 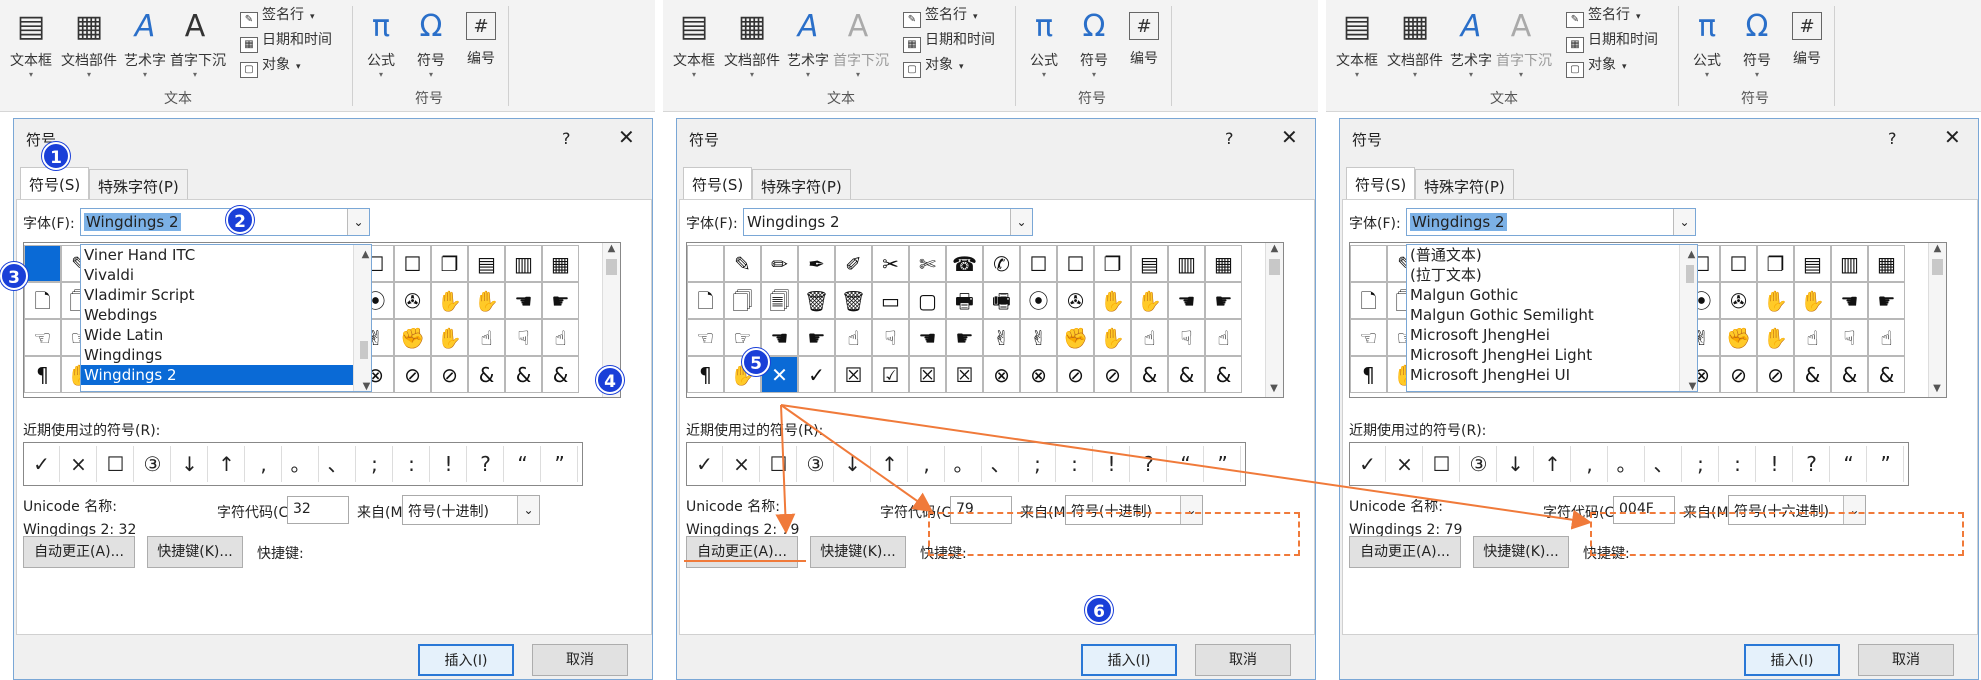 What do you see at coordinates (927, 263) in the screenshot?
I see `symbol-cell: ✄` at bounding box center [927, 263].